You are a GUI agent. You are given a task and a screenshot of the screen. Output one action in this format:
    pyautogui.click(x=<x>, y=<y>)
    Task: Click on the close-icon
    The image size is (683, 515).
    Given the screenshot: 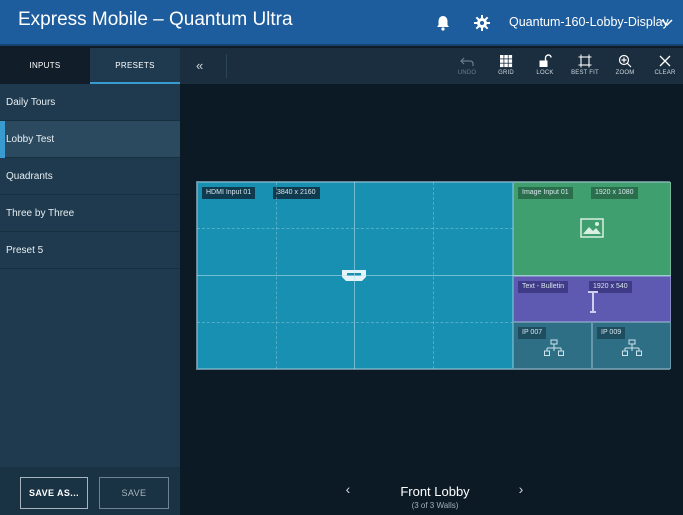 What is the action you would take?
    pyautogui.click(x=665, y=61)
    